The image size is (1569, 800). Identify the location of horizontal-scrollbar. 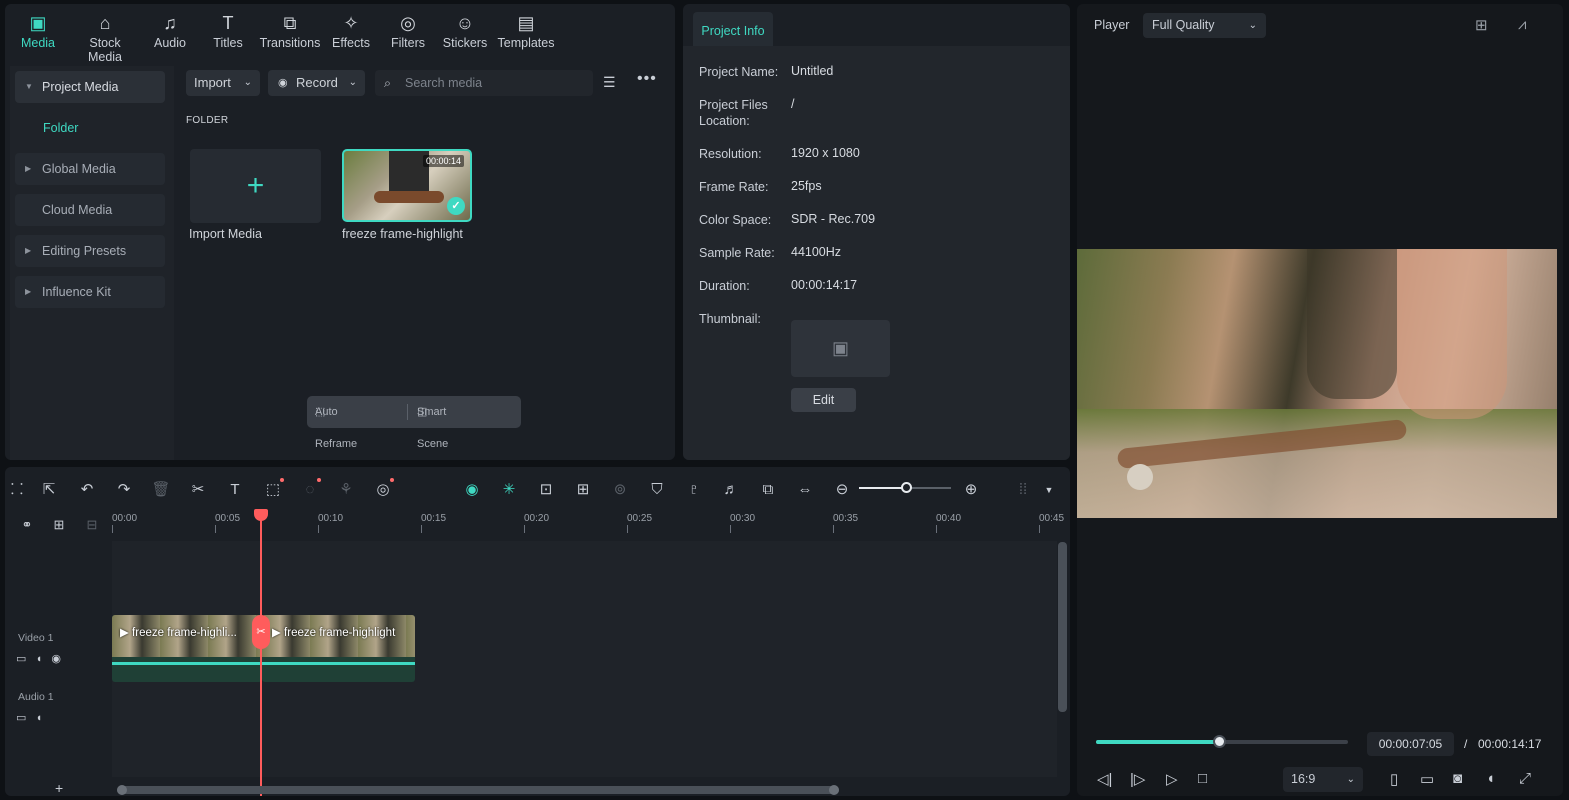
(478, 790).